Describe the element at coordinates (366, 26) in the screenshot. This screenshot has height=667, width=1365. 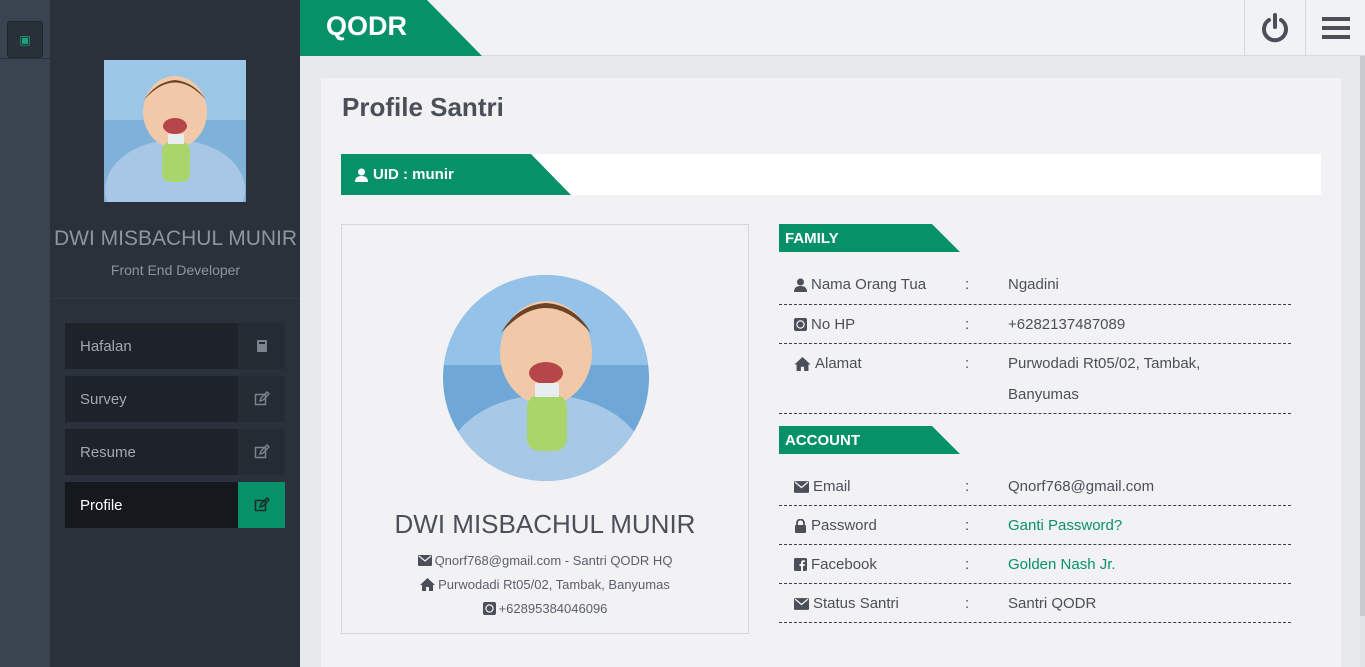
I see `brand-logo-text: QODR` at that location.